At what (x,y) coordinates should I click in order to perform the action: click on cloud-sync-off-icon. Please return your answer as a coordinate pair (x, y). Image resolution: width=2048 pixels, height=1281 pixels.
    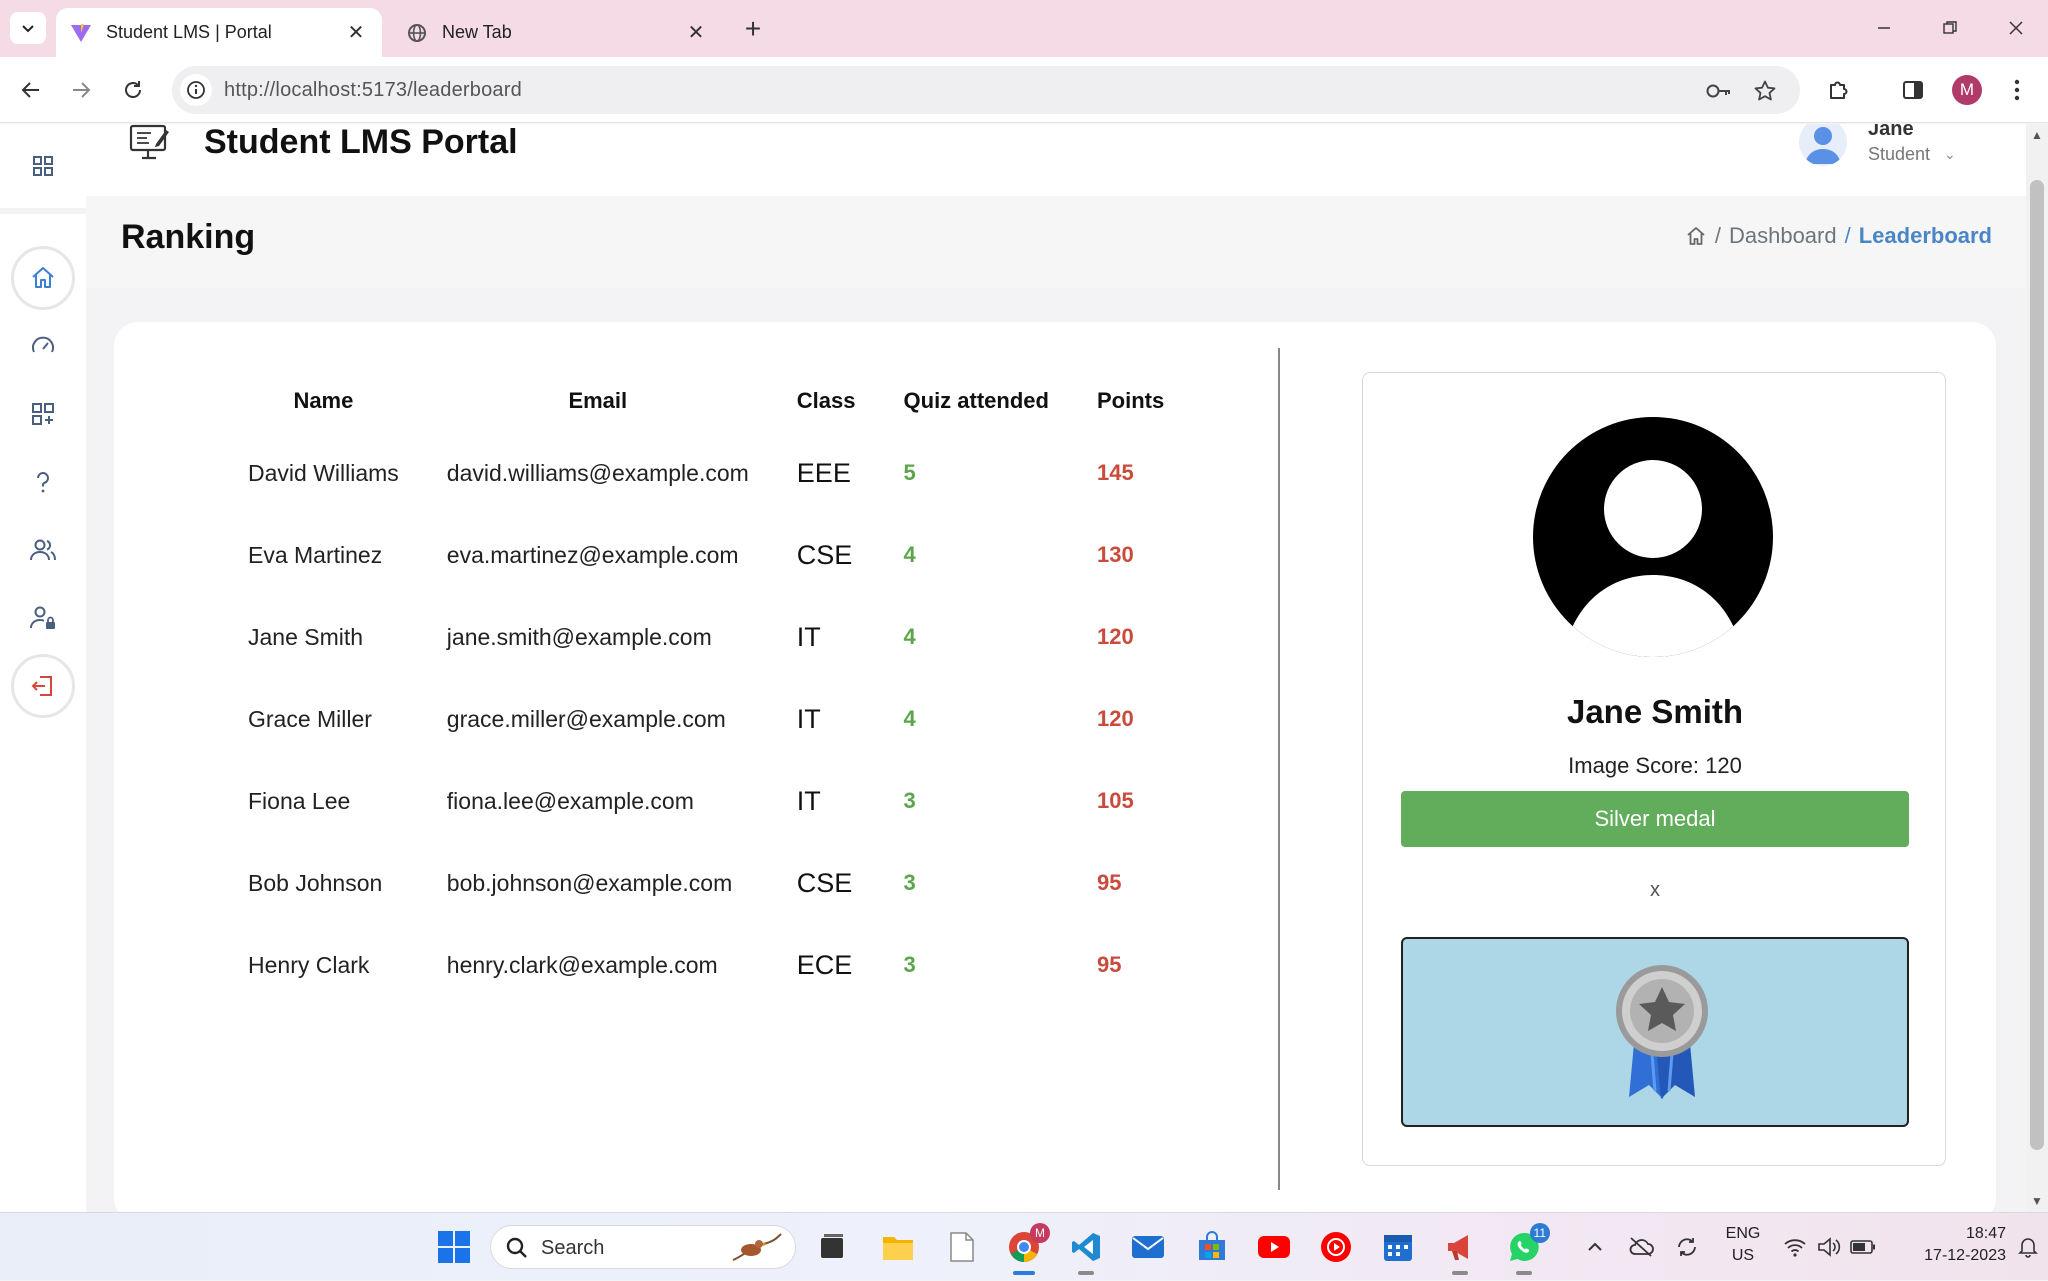
    Looking at the image, I should click on (1641, 1247).